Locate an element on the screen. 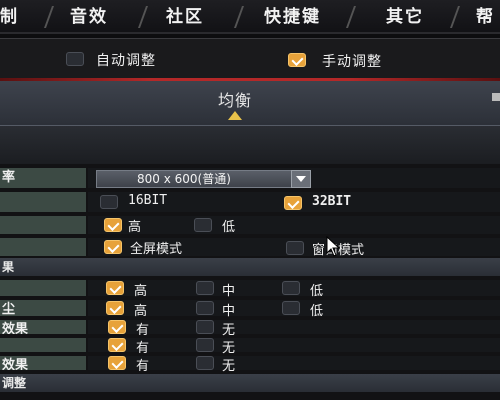 This screenshot has width=500, height=400. color-32bit-label: 32BIT is located at coordinates (332, 201).